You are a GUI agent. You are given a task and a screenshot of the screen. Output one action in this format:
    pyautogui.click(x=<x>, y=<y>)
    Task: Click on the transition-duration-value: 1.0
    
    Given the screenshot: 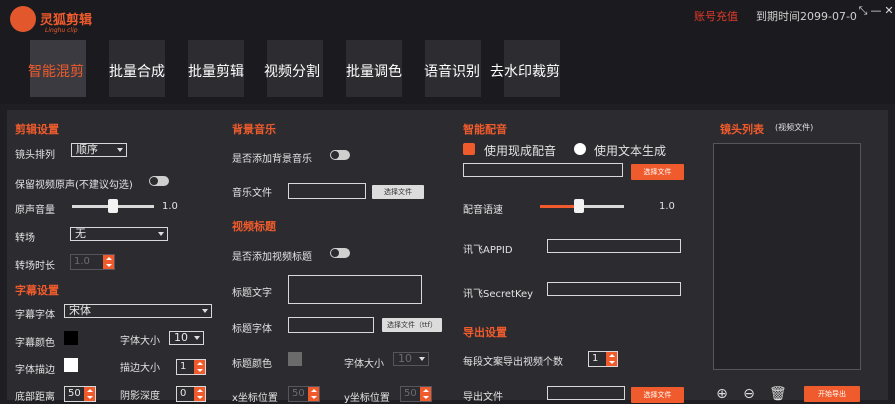 What is the action you would take?
    pyautogui.click(x=82, y=261)
    